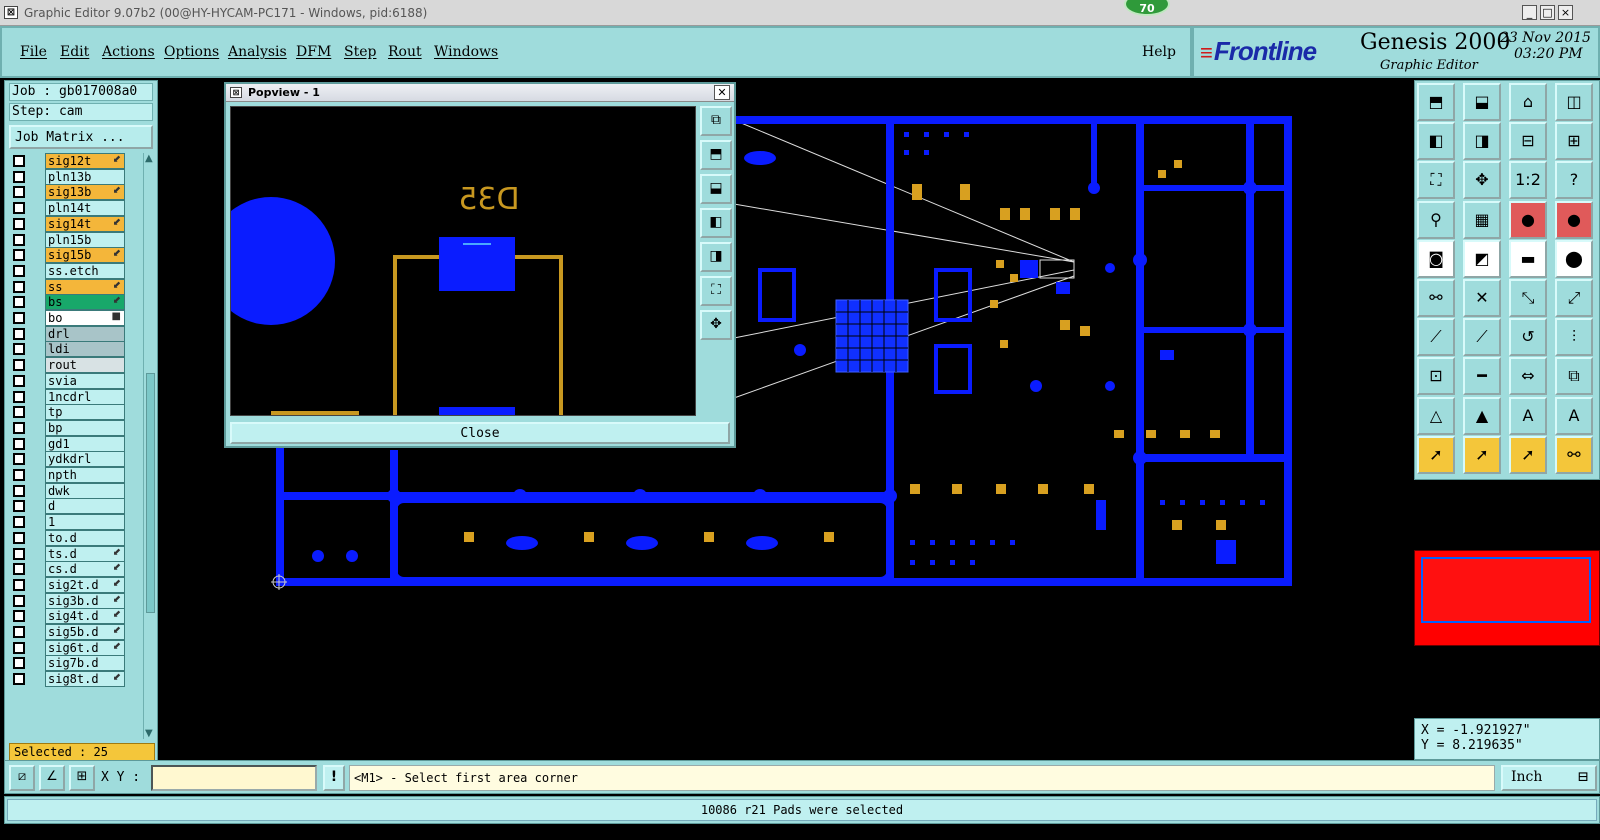  What do you see at coordinates (1574, 337) in the screenshot?
I see `flip-icon: ⫶` at bounding box center [1574, 337].